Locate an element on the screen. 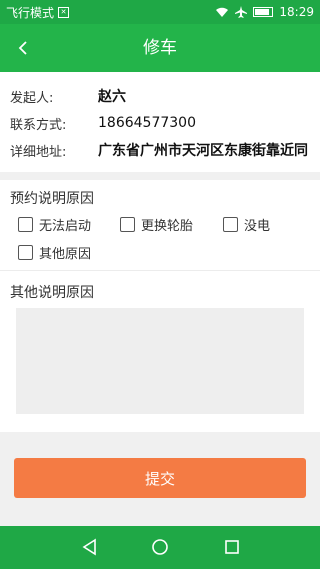 The image size is (320, 569). back-triangle-icon is located at coordinates (90, 547).